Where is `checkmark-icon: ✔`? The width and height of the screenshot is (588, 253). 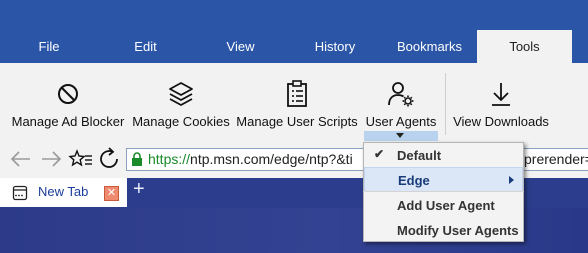 checkmark-icon: ✔ is located at coordinates (379, 154).